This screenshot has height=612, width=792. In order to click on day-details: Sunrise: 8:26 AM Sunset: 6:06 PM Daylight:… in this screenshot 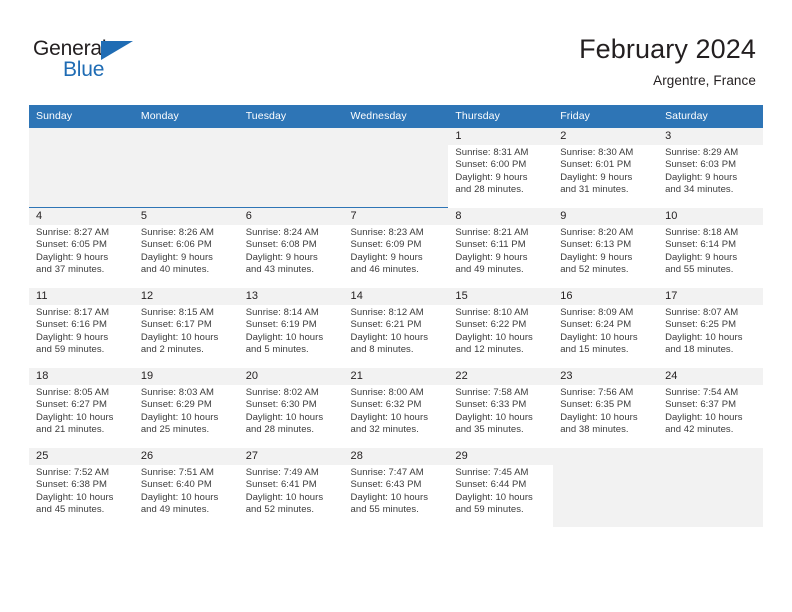, I will do `click(186, 257)`.